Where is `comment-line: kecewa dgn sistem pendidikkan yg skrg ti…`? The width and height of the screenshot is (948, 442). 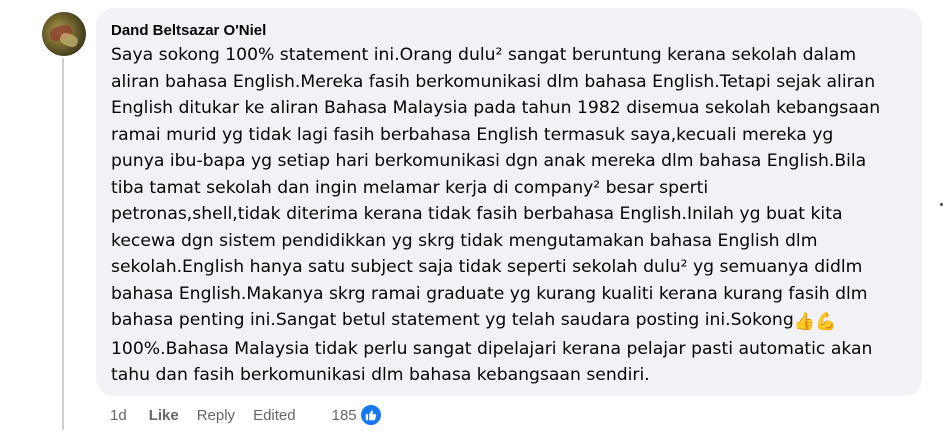
comment-line: kecewa dgn sistem pendidikkan yg skrg ti… is located at coordinates (464, 240).